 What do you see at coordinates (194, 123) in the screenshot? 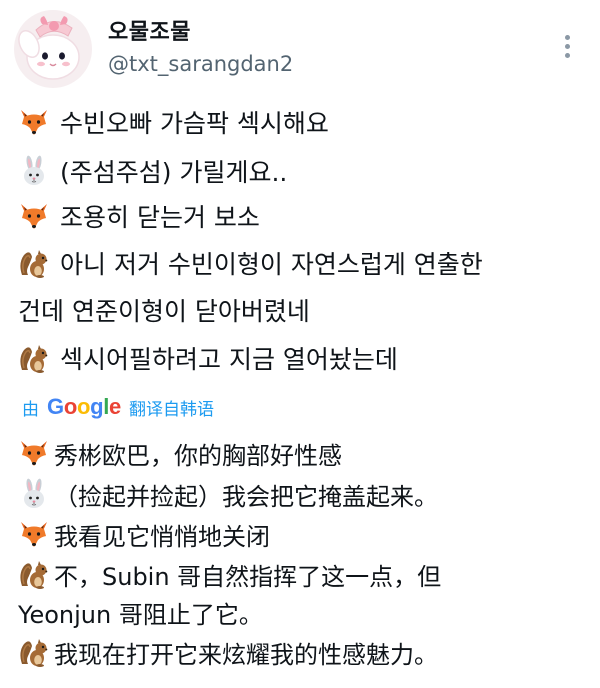
I see `tweet-line-text: 수빈오빠 가슴팍 섹시해요` at bounding box center [194, 123].